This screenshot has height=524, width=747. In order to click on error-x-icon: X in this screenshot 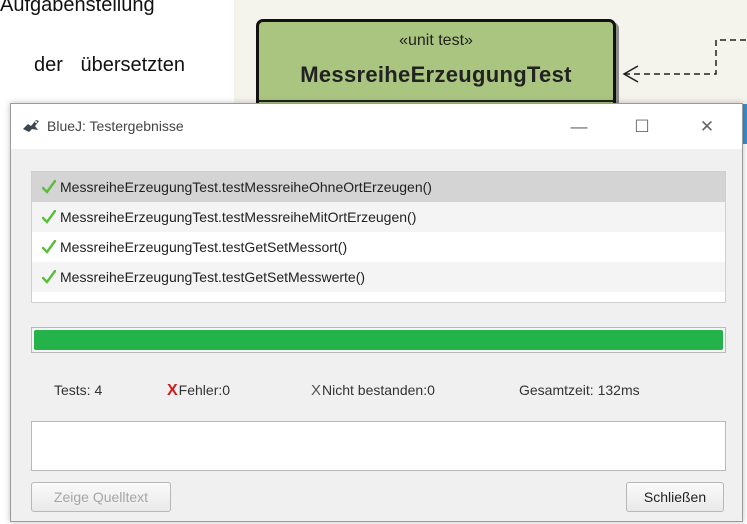, I will do `click(172, 390)`.